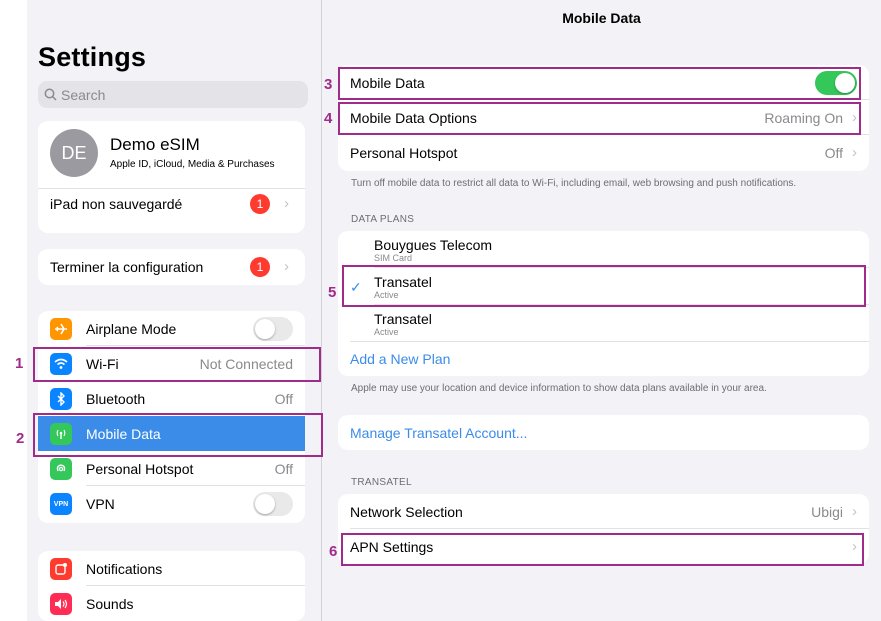 This screenshot has width=881, height=621. What do you see at coordinates (116, 399) in the screenshot?
I see `sidebar-item-label: Bluetooth` at bounding box center [116, 399].